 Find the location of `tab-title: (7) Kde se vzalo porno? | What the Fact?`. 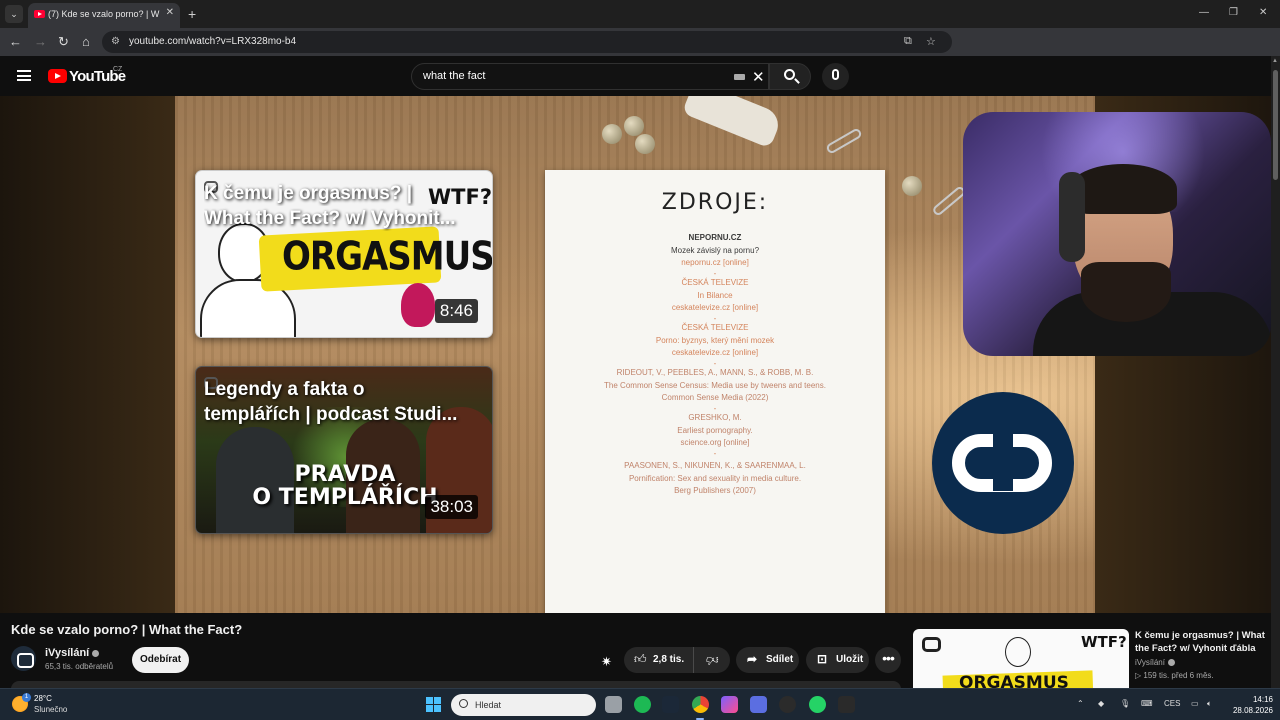

tab-title: (7) Kde se vzalo porno? | What the Fact? is located at coordinates (104, 14).